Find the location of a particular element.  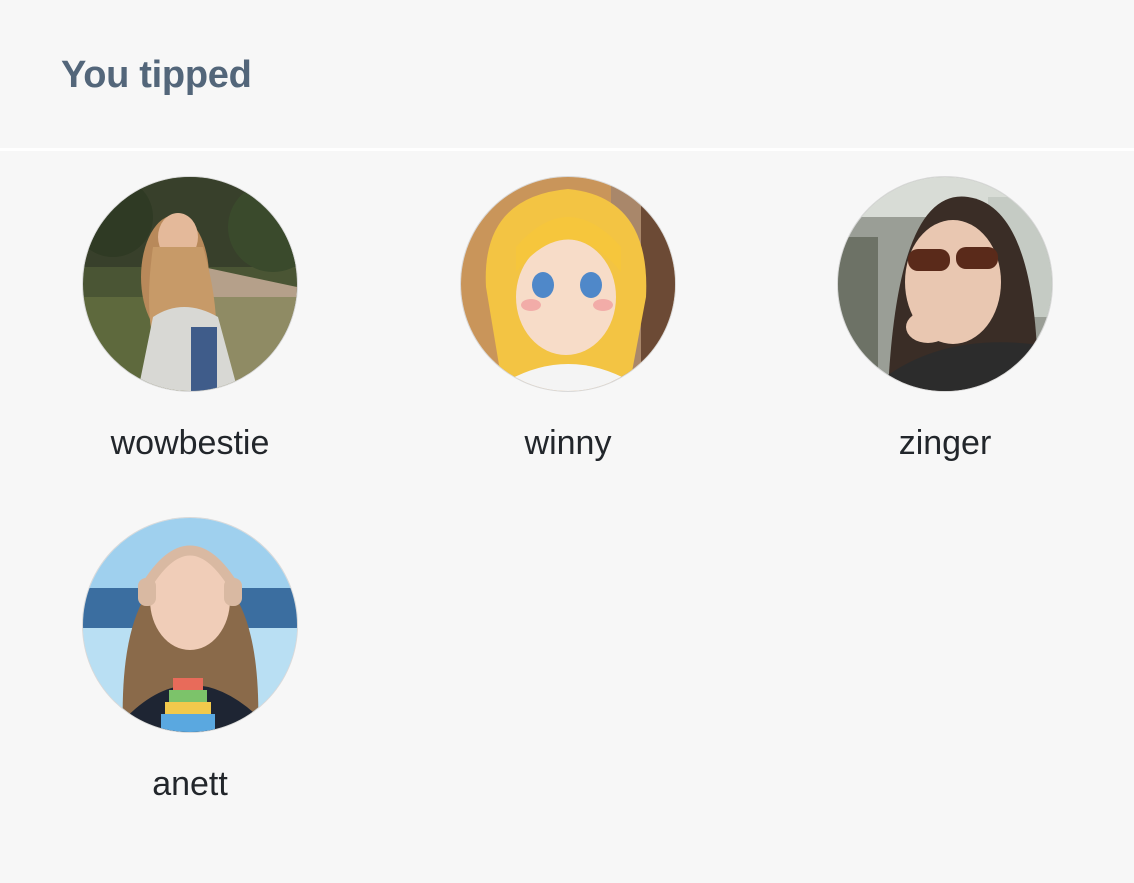

avatar-photo-zinger is located at coordinates (945, 284).